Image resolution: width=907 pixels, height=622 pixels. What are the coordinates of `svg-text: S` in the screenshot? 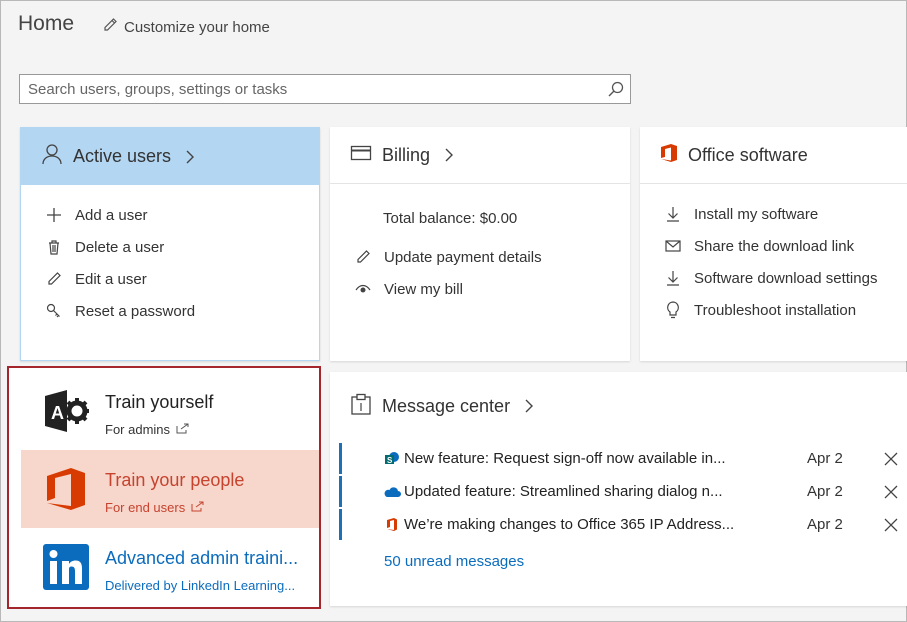 It's located at (390, 460).